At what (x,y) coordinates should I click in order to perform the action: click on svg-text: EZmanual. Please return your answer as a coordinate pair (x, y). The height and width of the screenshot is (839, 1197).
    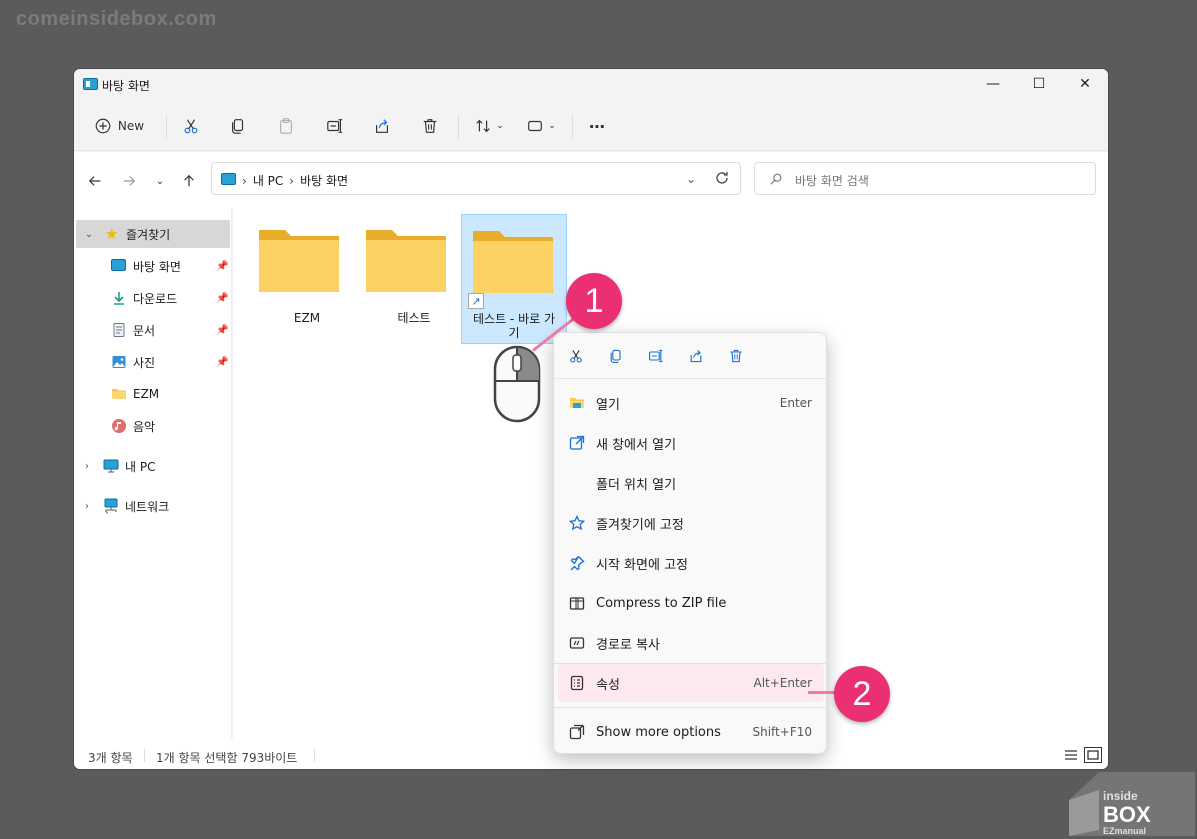
    Looking at the image, I should click on (1124, 831).